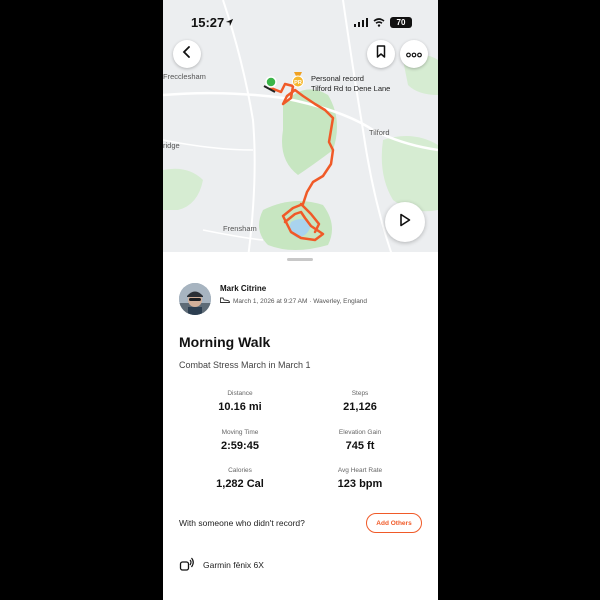 This screenshot has height=600, width=600. Describe the element at coordinates (245, 365) in the screenshot. I see `activity-description: Combat Stress March in March 1` at that location.